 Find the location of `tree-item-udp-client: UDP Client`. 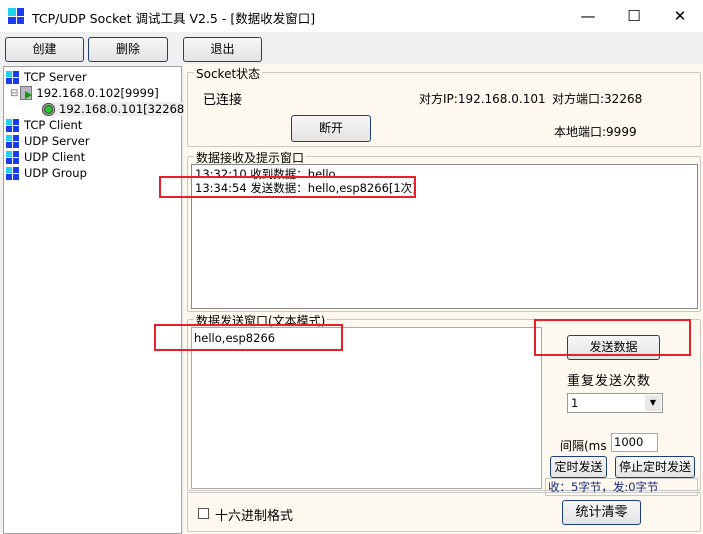

tree-item-udp-client: UDP Client is located at coordinates (45, 157).